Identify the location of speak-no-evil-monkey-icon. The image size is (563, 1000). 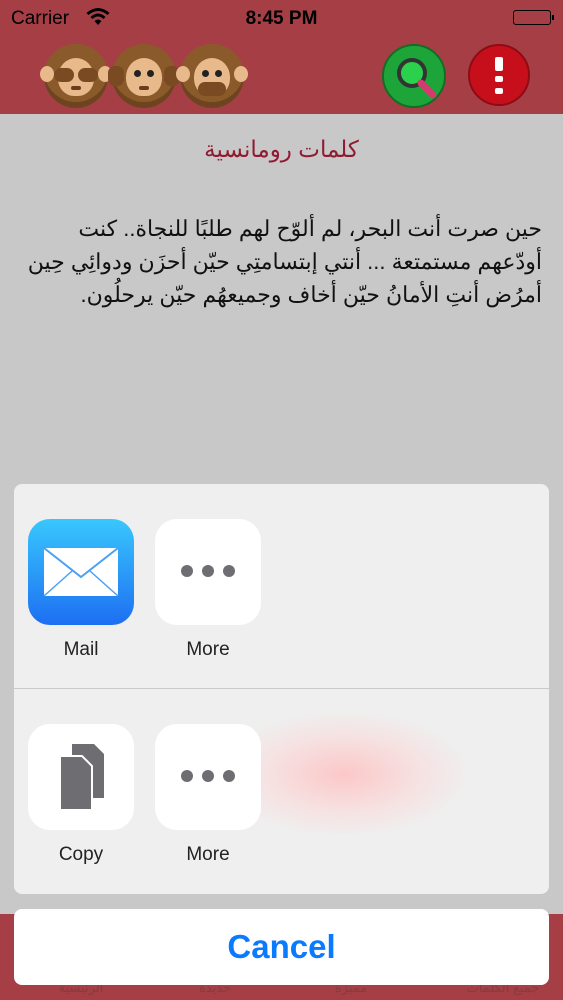
(212, 76).